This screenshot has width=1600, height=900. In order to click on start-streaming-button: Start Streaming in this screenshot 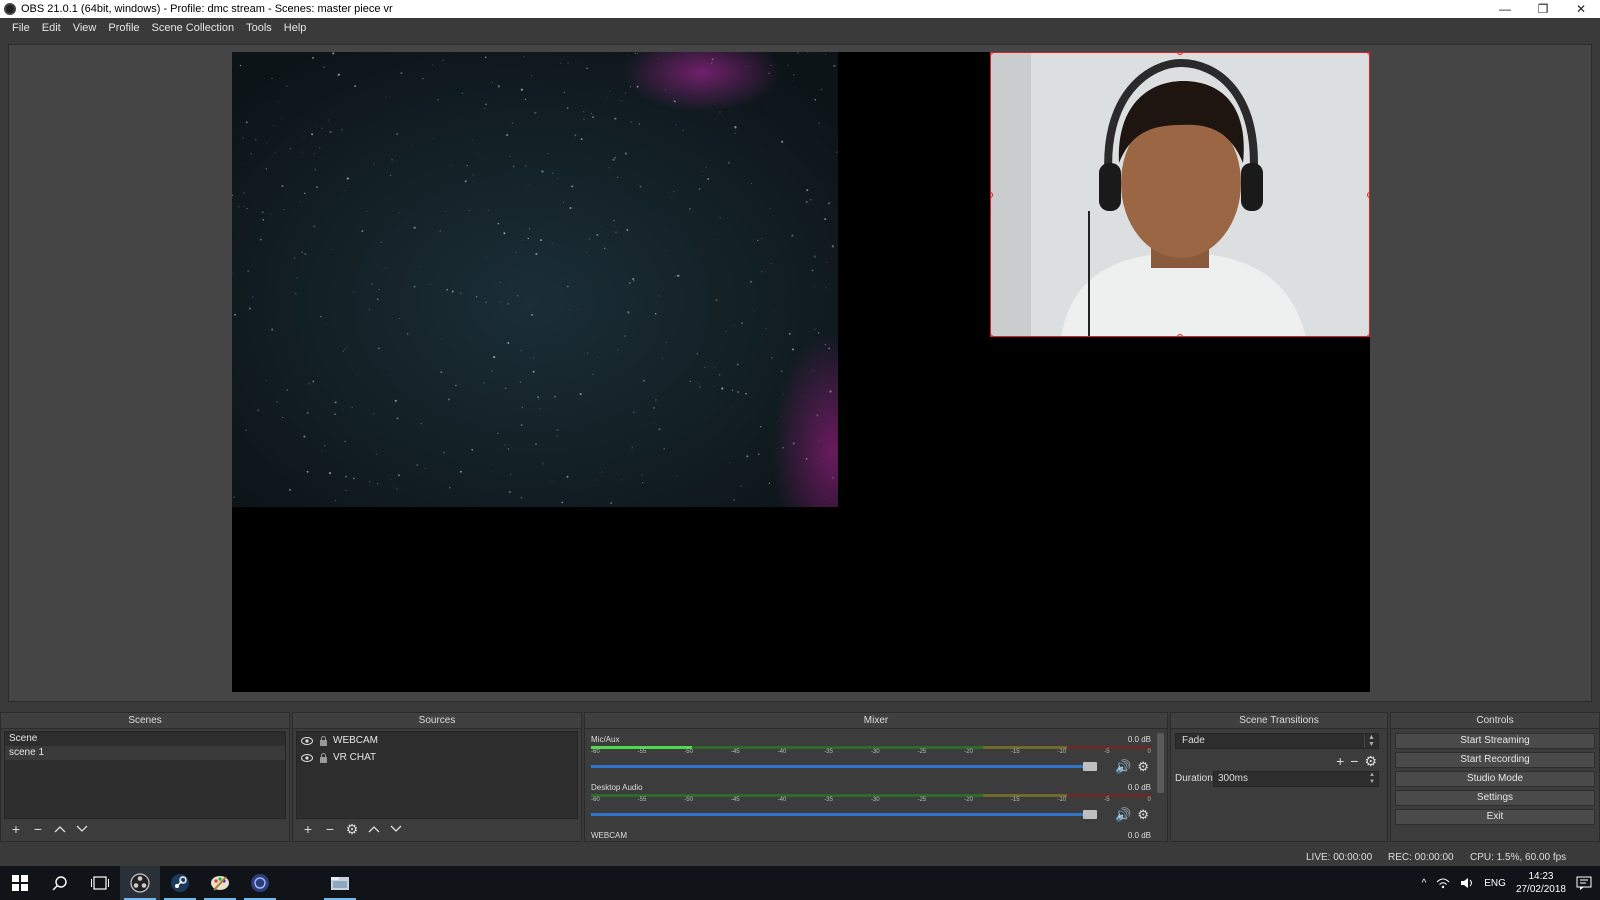, I will do `click(1495, 741)`.